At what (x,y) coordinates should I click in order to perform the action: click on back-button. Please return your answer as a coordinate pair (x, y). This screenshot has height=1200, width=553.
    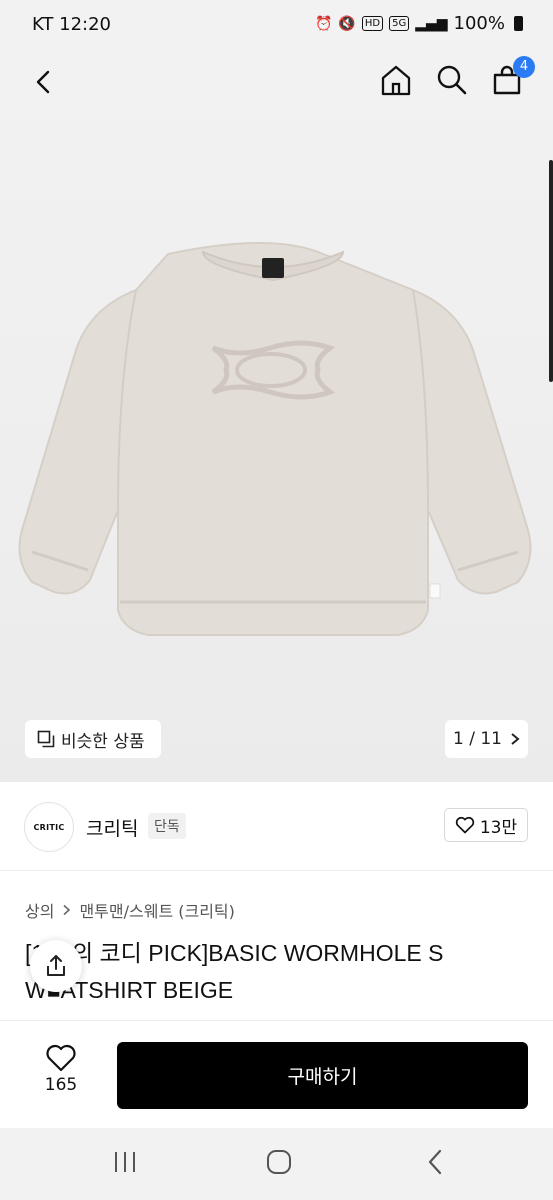
    Looking at the image, I should click on (44, 82).